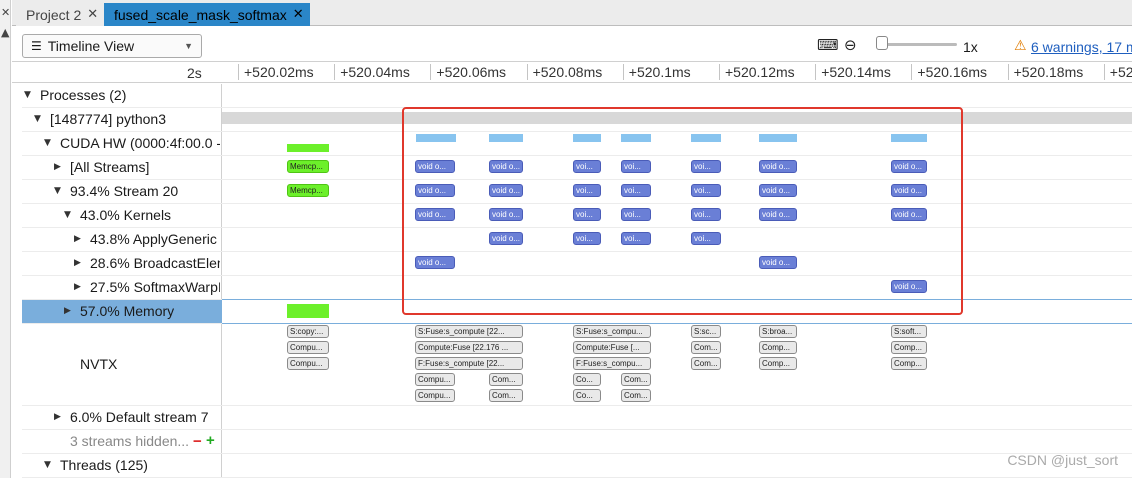 This screenshot has width=1132, height=478. What do you see at coordinates (153, 239) in the screenshot?
I see `tree-label: 43.8% ApplyGeneric` at bounding box center [153, 239].